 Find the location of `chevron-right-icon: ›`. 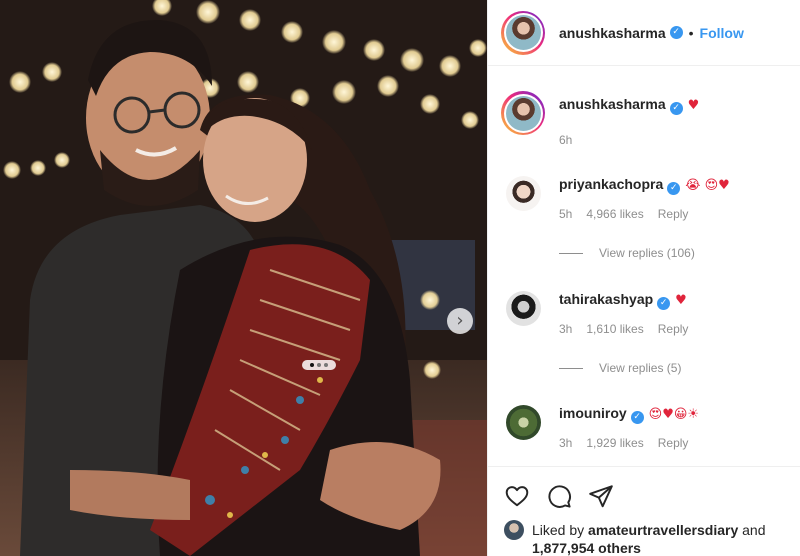

chevron-right-icon: › is located at coordinates (460, 321).